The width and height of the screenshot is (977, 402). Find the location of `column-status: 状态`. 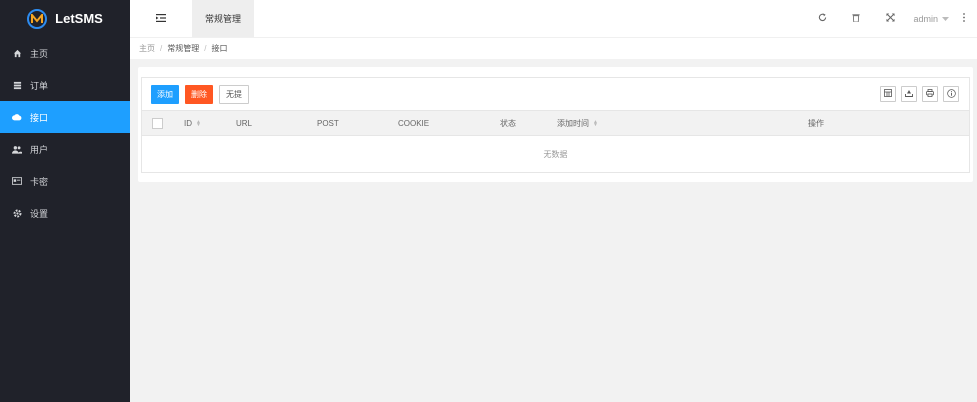

column-status: 状态 is located at coordinates (508, 123).